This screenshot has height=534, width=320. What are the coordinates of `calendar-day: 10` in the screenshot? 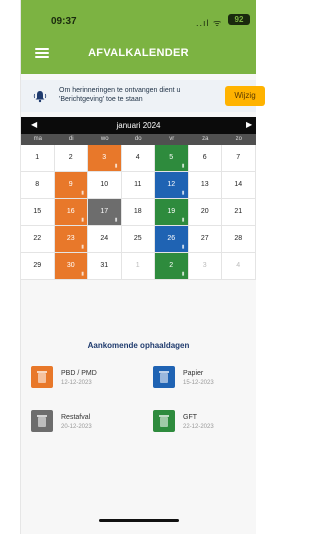 It's located at (105, 185).